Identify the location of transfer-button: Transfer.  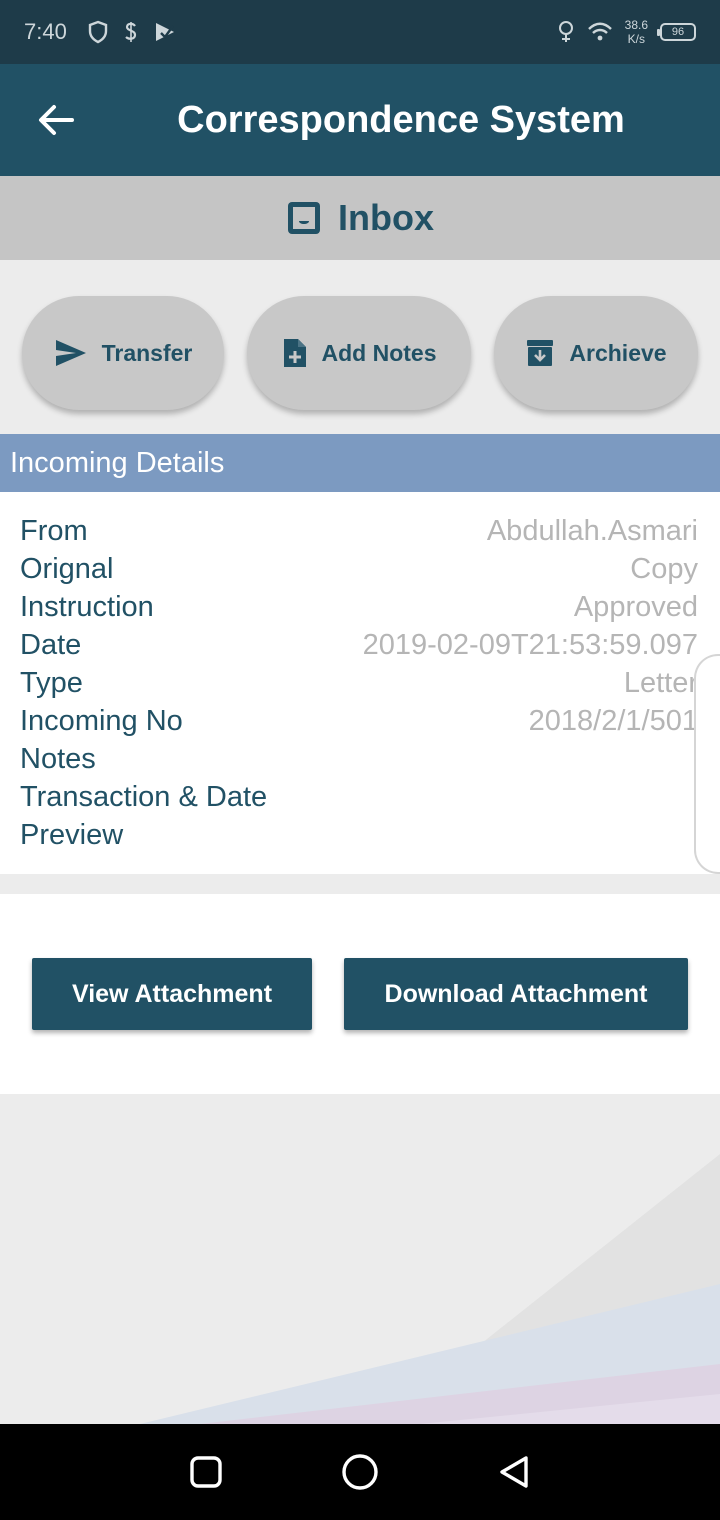
(123, 353).